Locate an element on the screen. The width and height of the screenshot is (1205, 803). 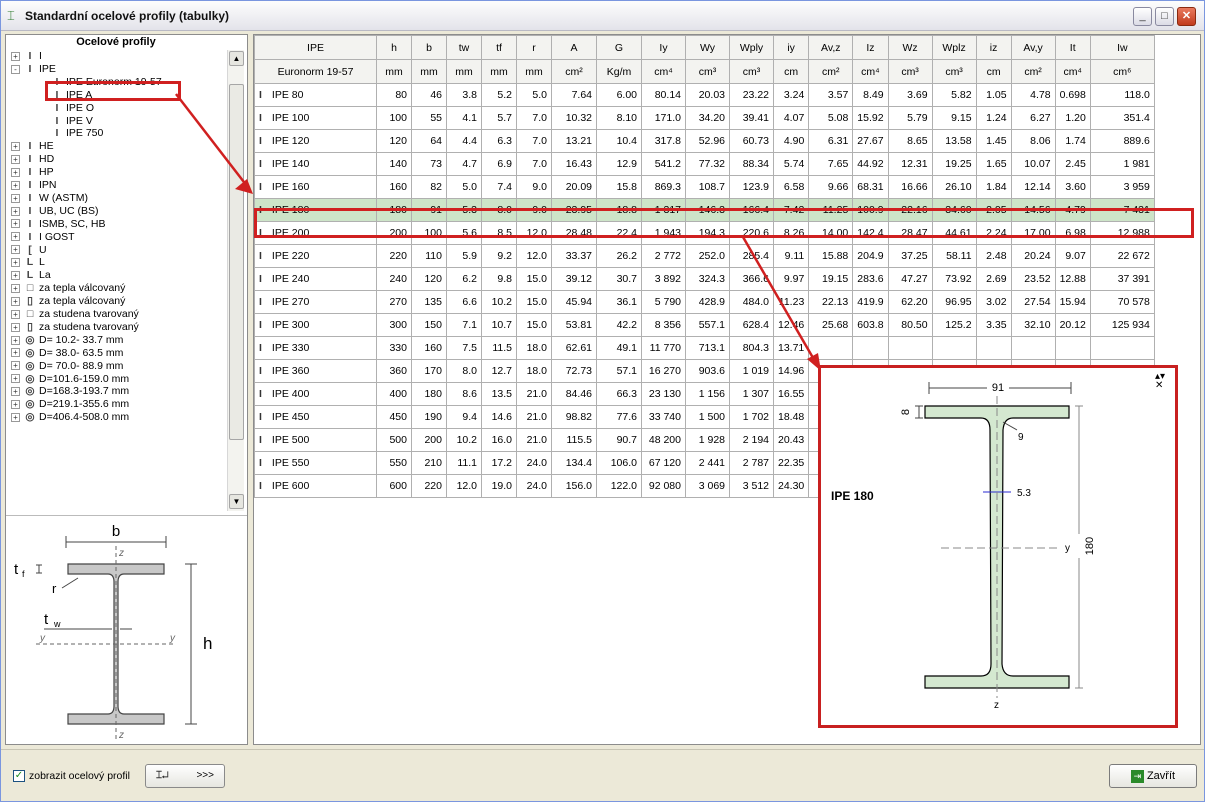
table-cell: 12.31 is located at coordinates (910, 164).